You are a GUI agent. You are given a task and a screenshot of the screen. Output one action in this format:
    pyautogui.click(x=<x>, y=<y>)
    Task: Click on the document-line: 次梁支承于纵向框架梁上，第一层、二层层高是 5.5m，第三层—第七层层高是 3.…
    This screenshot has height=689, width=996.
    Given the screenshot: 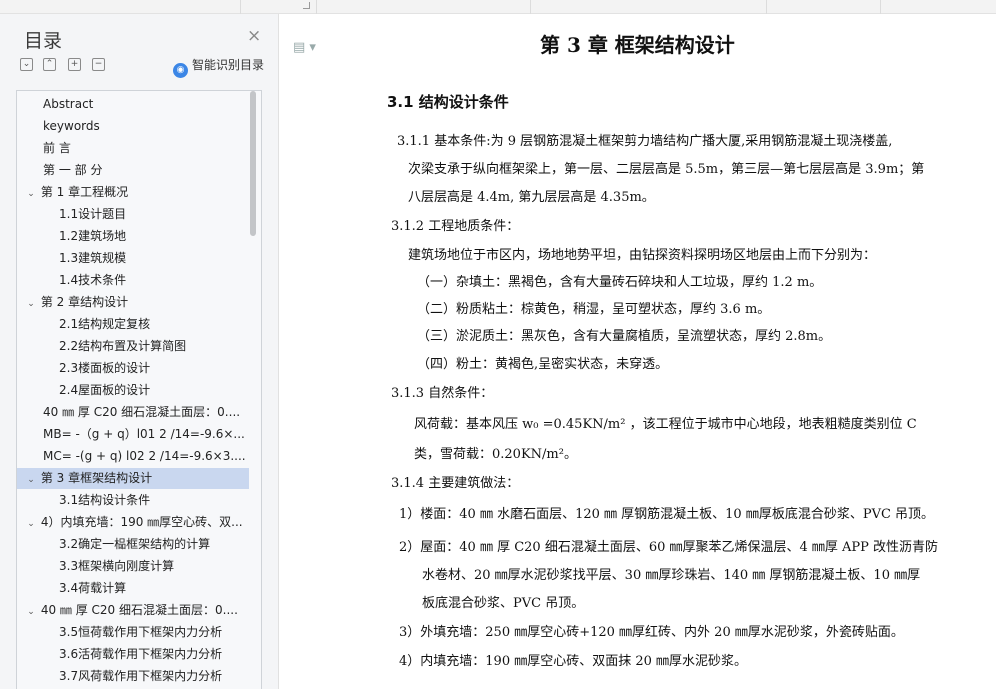 What is the action you would take?
    pyautogui.click(x=666, y=169)
    